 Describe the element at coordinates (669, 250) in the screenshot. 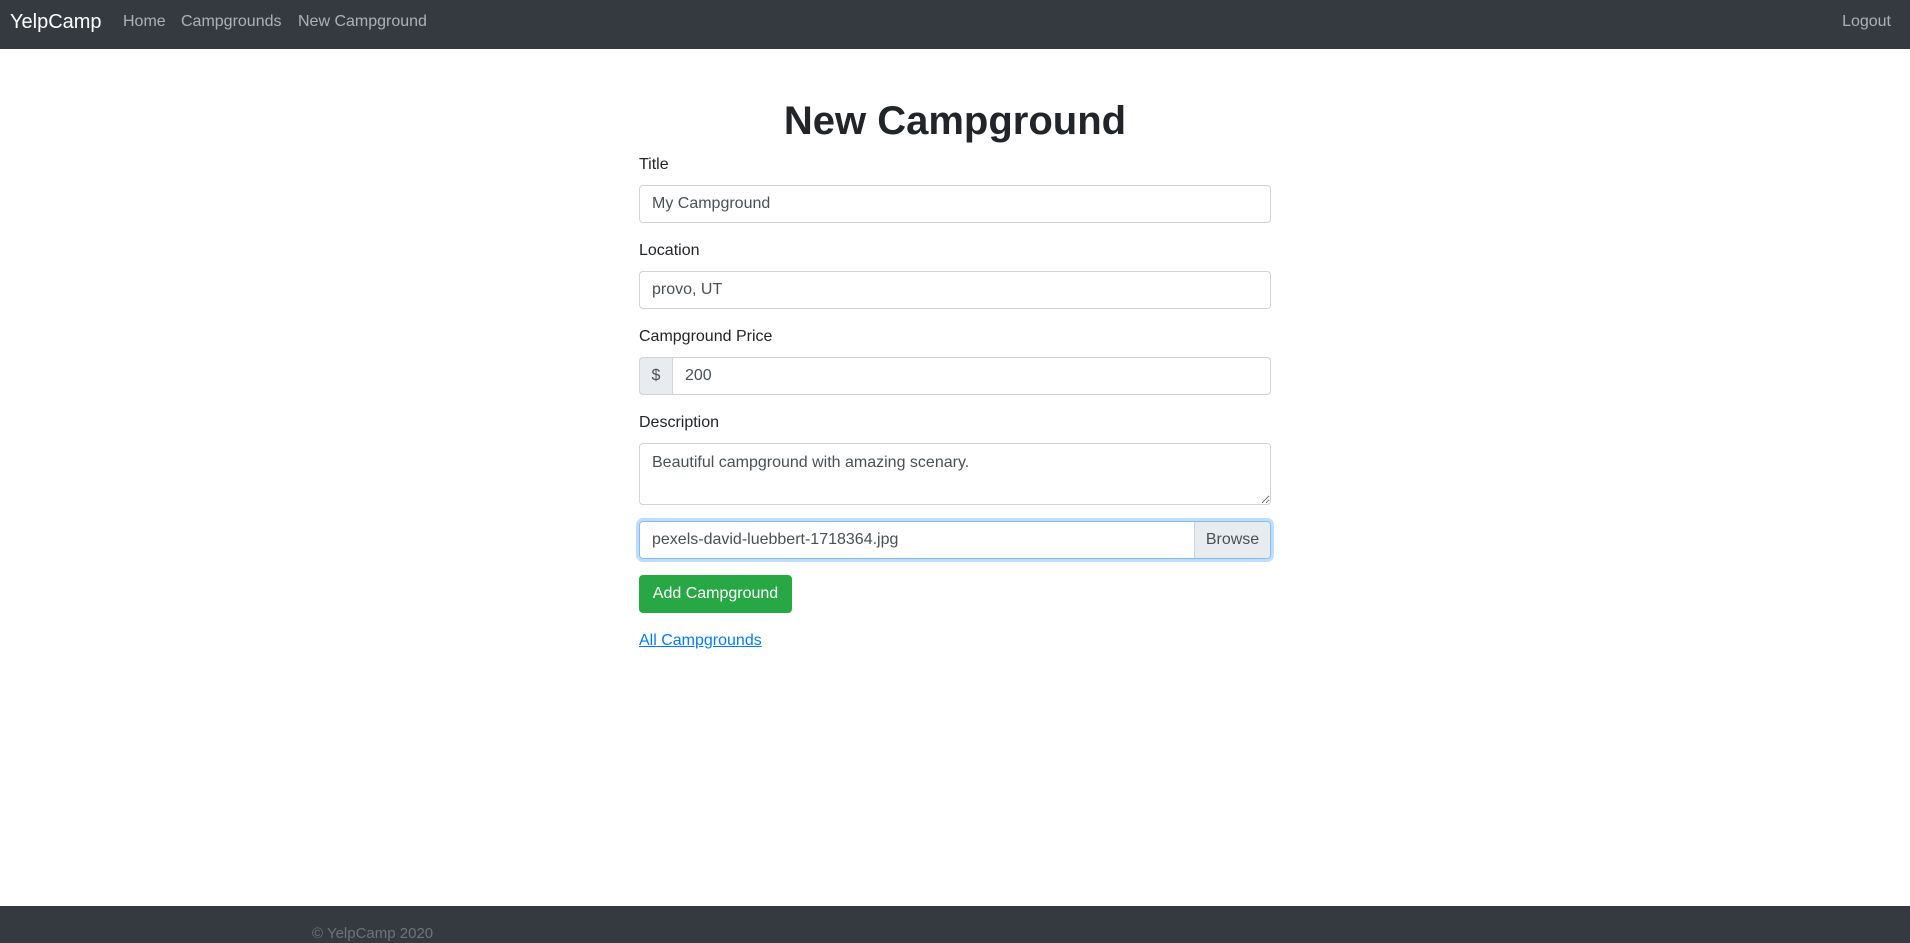

I see `location-label: Location` at that location.